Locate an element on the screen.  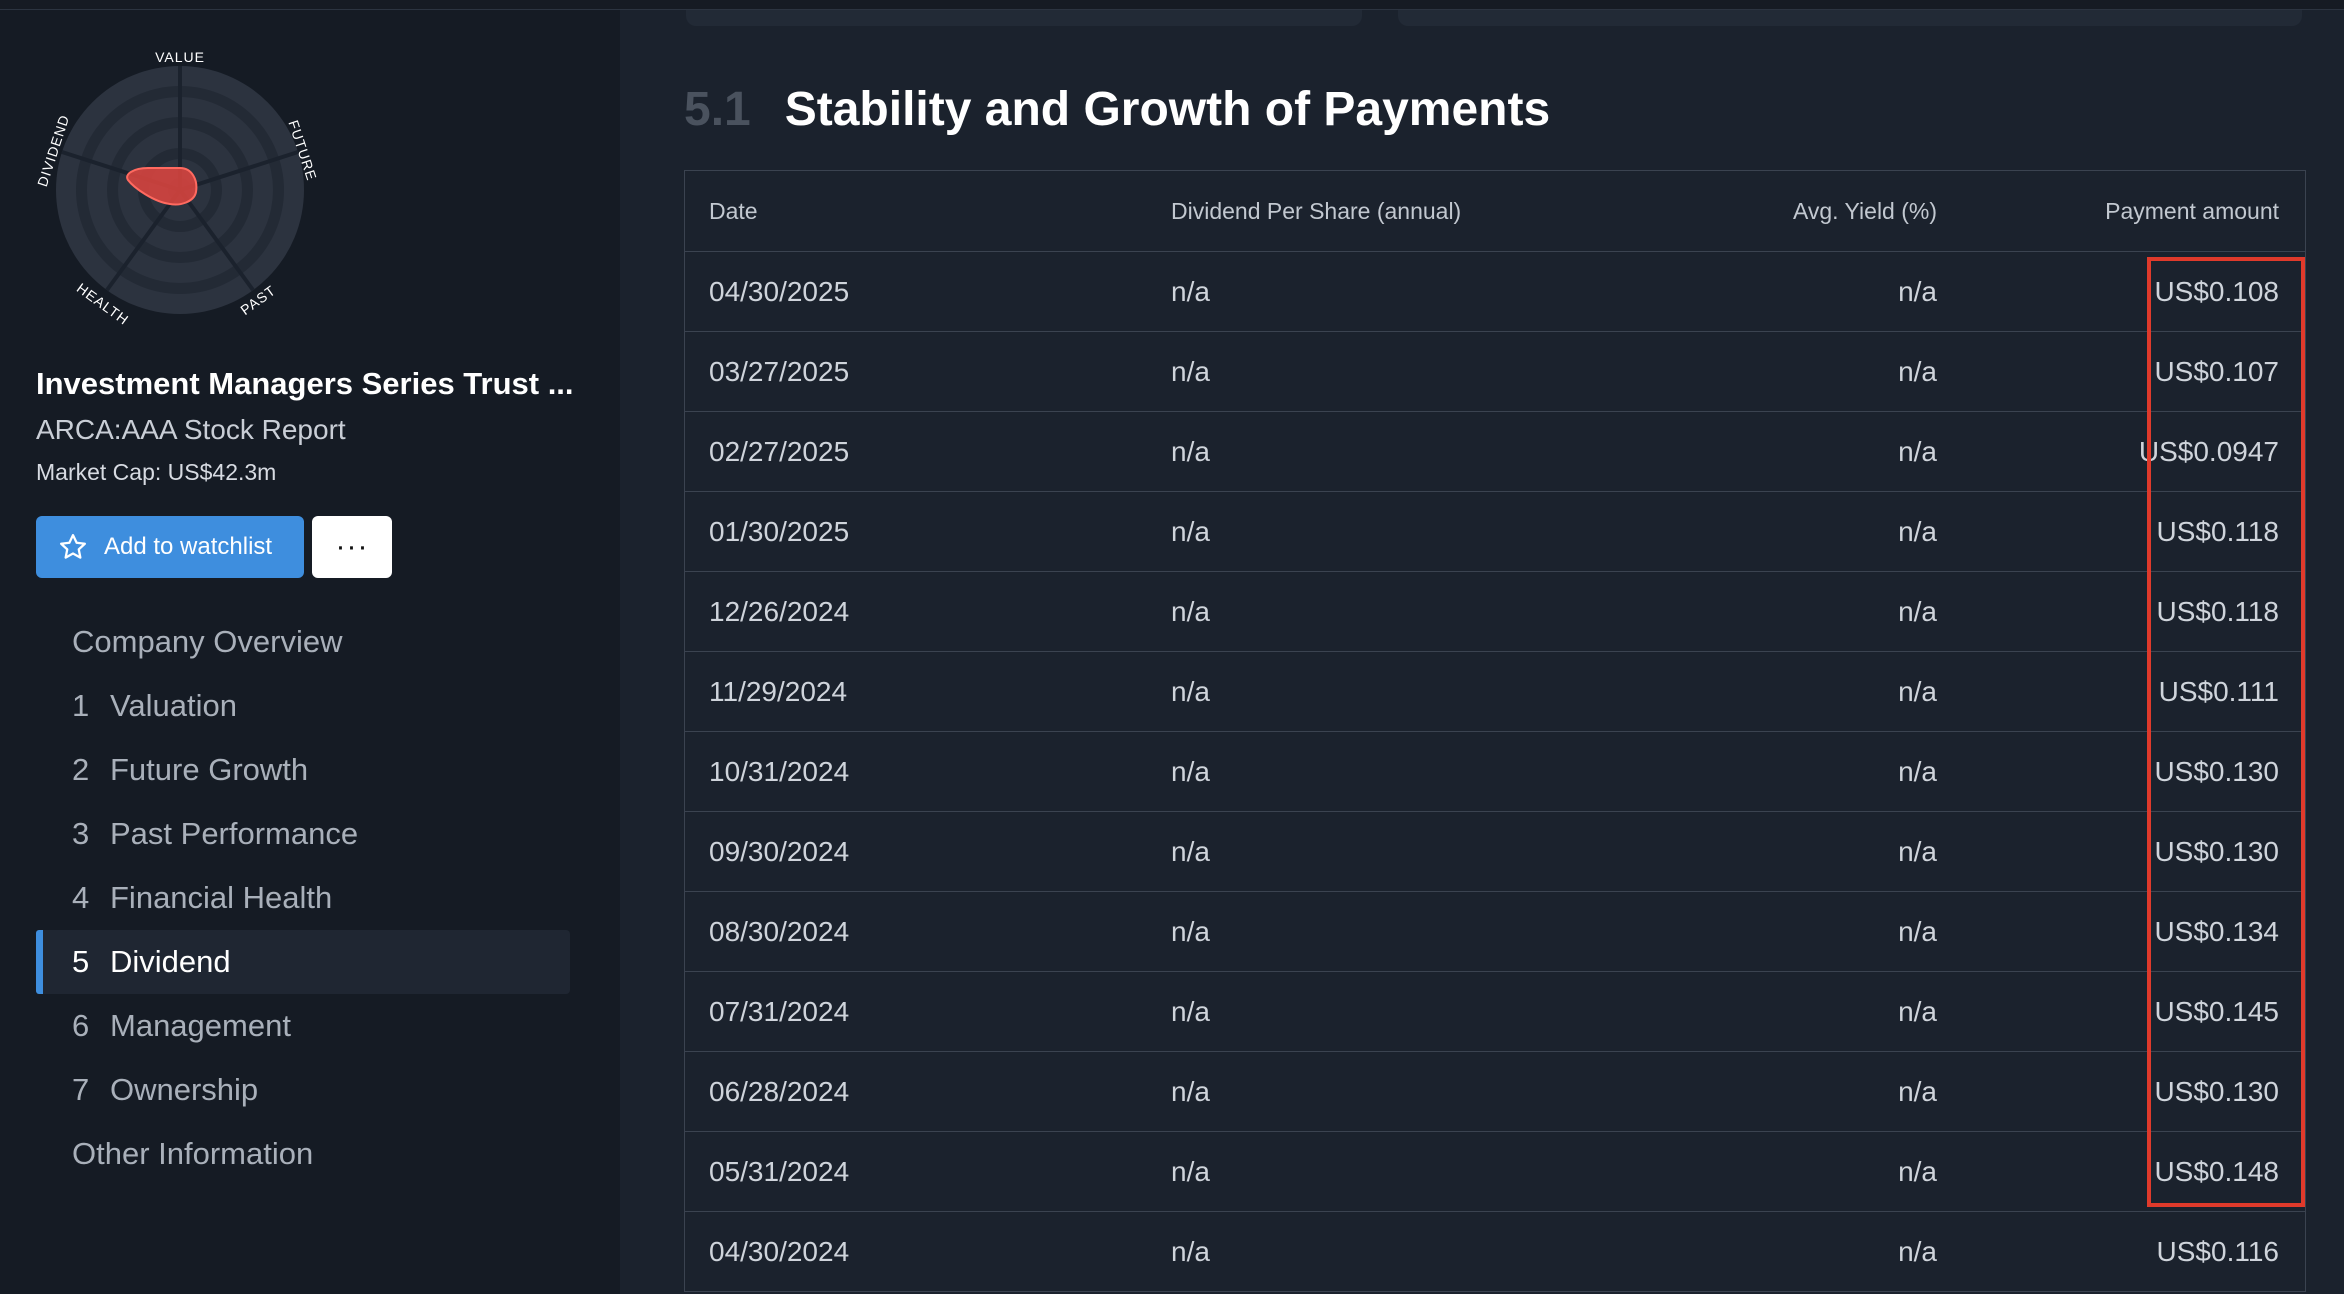
cell-date: 04/30/2024 is located at coordinates (779, 1251).